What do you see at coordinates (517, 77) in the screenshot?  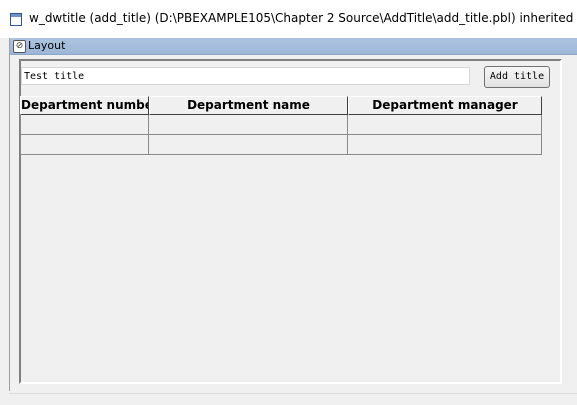 I see `add-title-button: Add title` at bounding box center [517, 77].